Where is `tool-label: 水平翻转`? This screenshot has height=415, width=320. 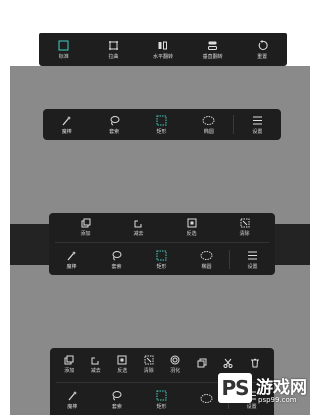 tool-label: 水平翻转 is located at coordinates (162, 56).